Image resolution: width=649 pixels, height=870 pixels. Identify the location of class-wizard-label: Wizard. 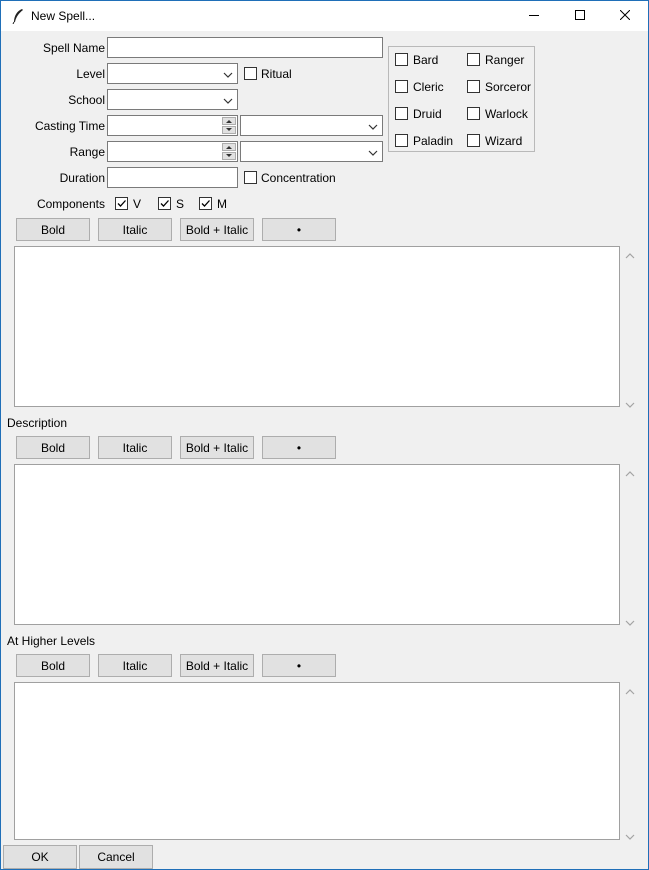
(504, 141).